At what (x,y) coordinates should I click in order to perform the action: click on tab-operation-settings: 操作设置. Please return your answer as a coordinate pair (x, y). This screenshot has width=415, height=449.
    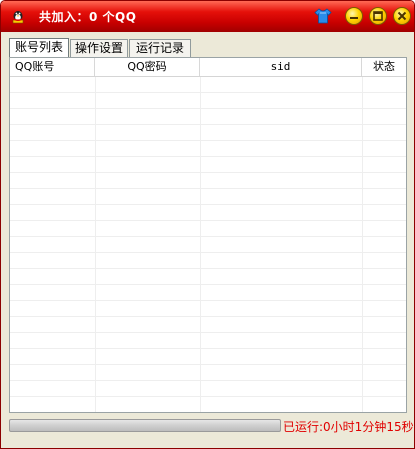
    Looking at the image, I should click on (99, 48).